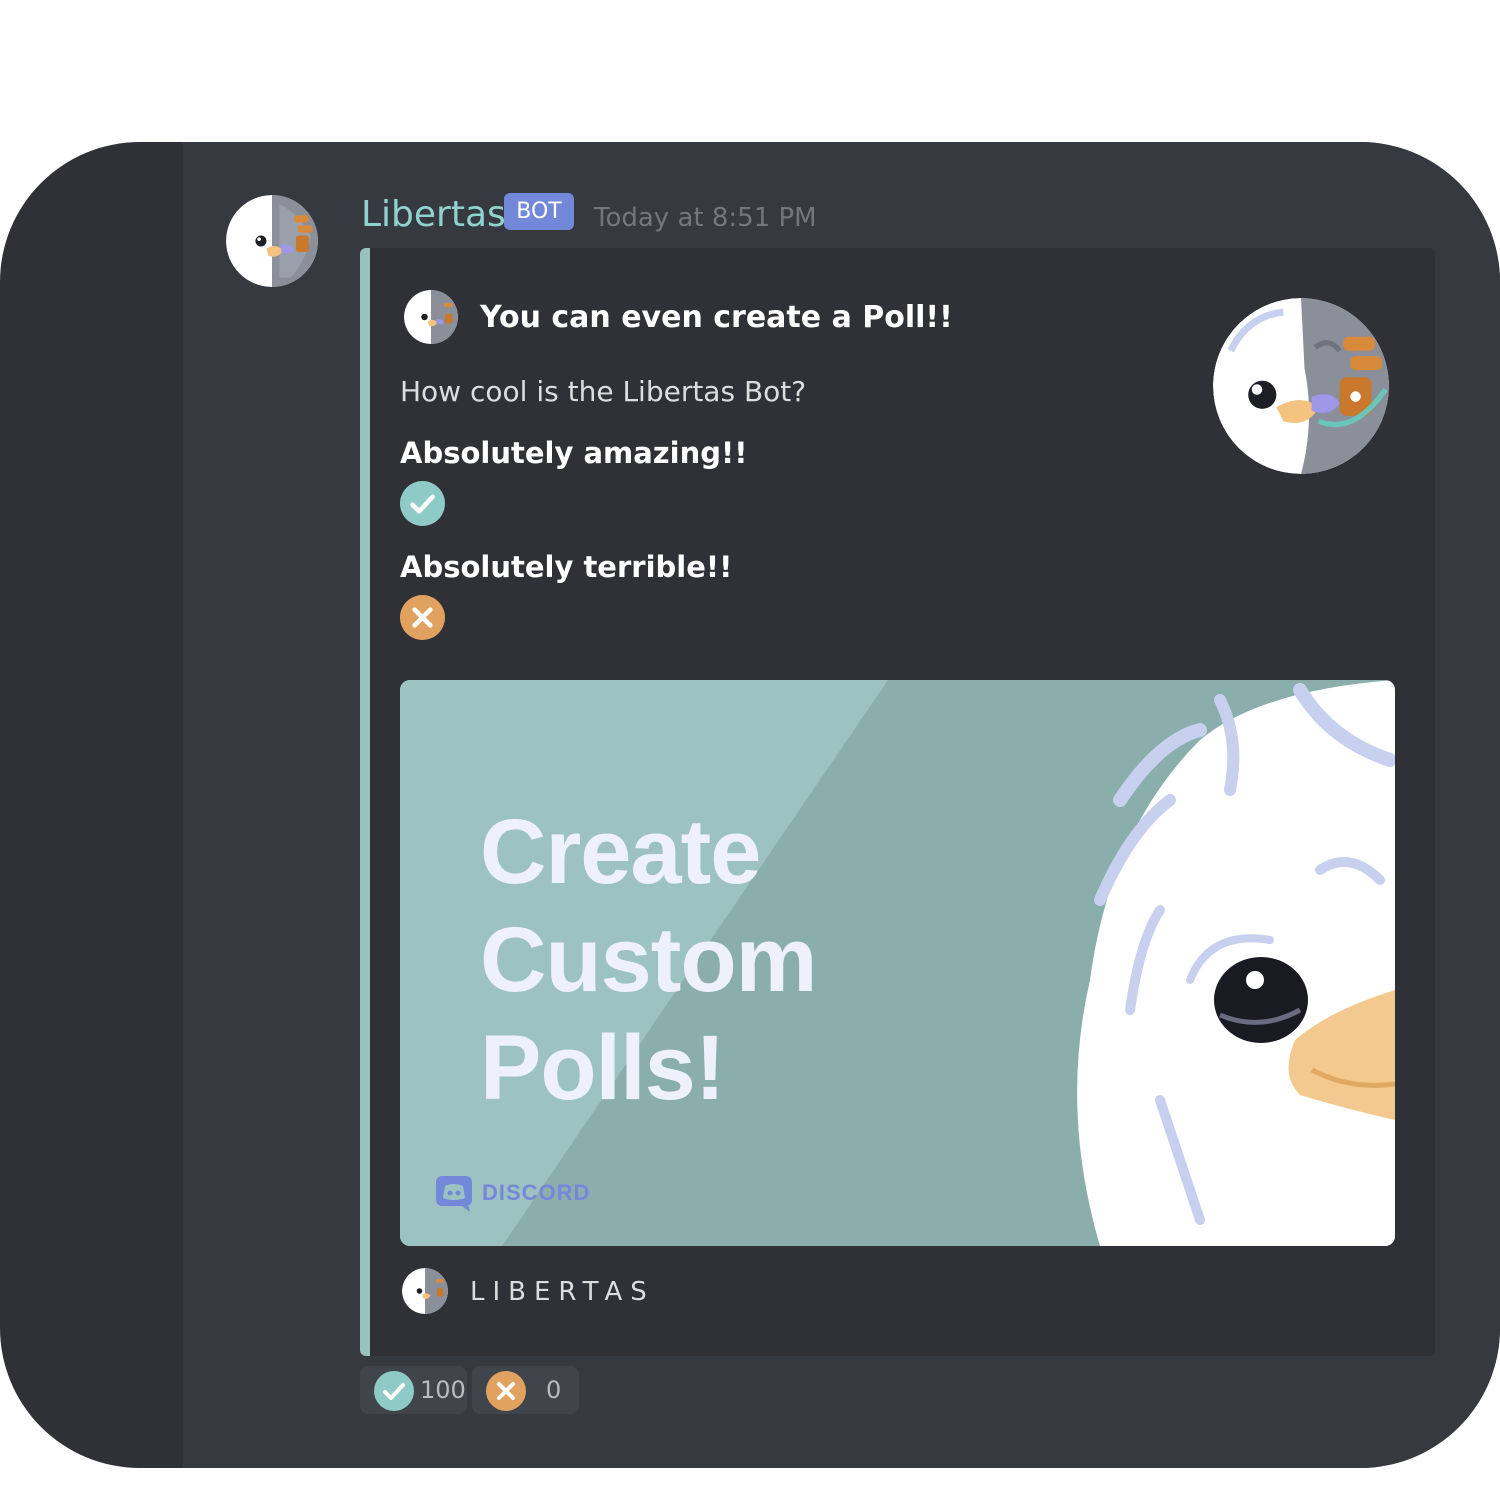 The width and height of the screenshot is (1500, 1500). Describe the element at coordinates (705, 218) in the screenshot. I see `message-timestamp: Today at 8:51 PM` at that location.